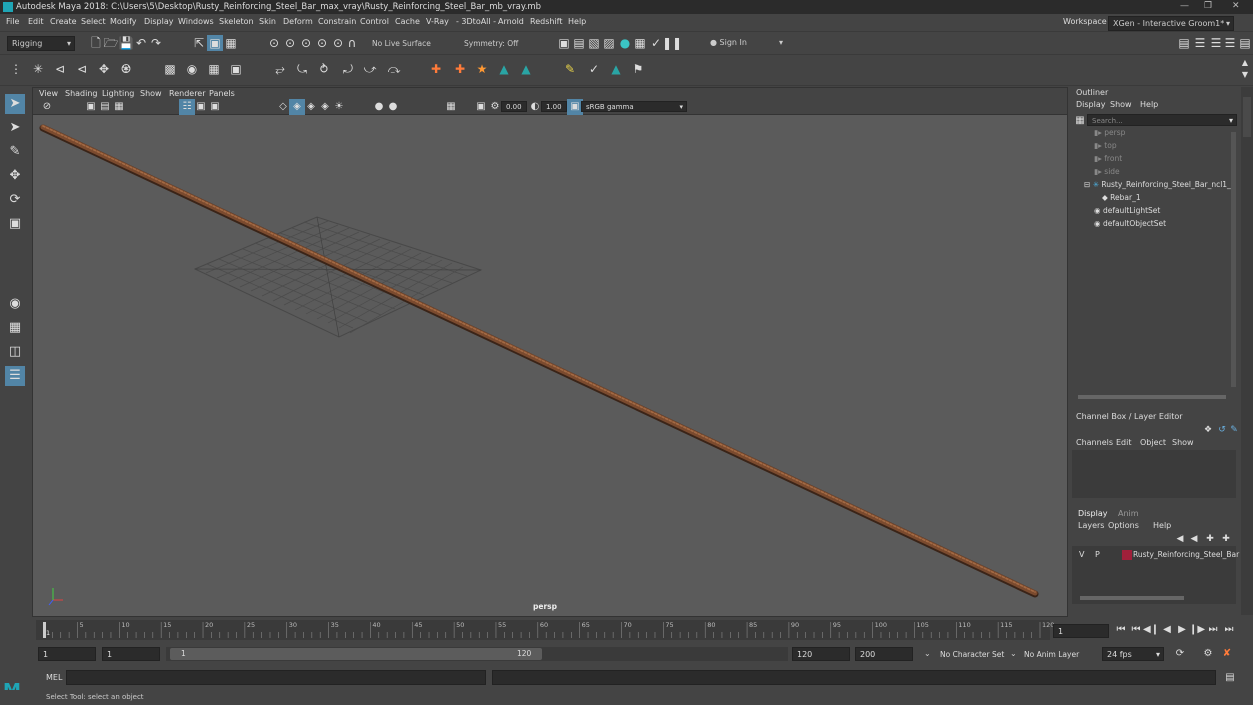  Describe the element at coordinates (1127, 212) in the screenshot. I see `outliner-item-default-light-set: ◉ defaultLightSet` at that location.